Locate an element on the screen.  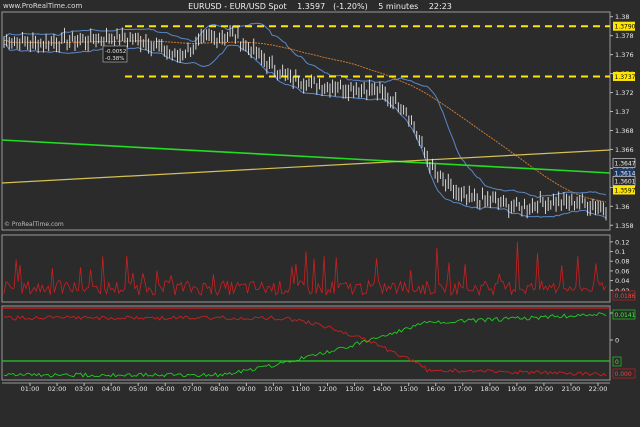
volatility-tick-label: 0.06 is located at coordinates (622, 271).